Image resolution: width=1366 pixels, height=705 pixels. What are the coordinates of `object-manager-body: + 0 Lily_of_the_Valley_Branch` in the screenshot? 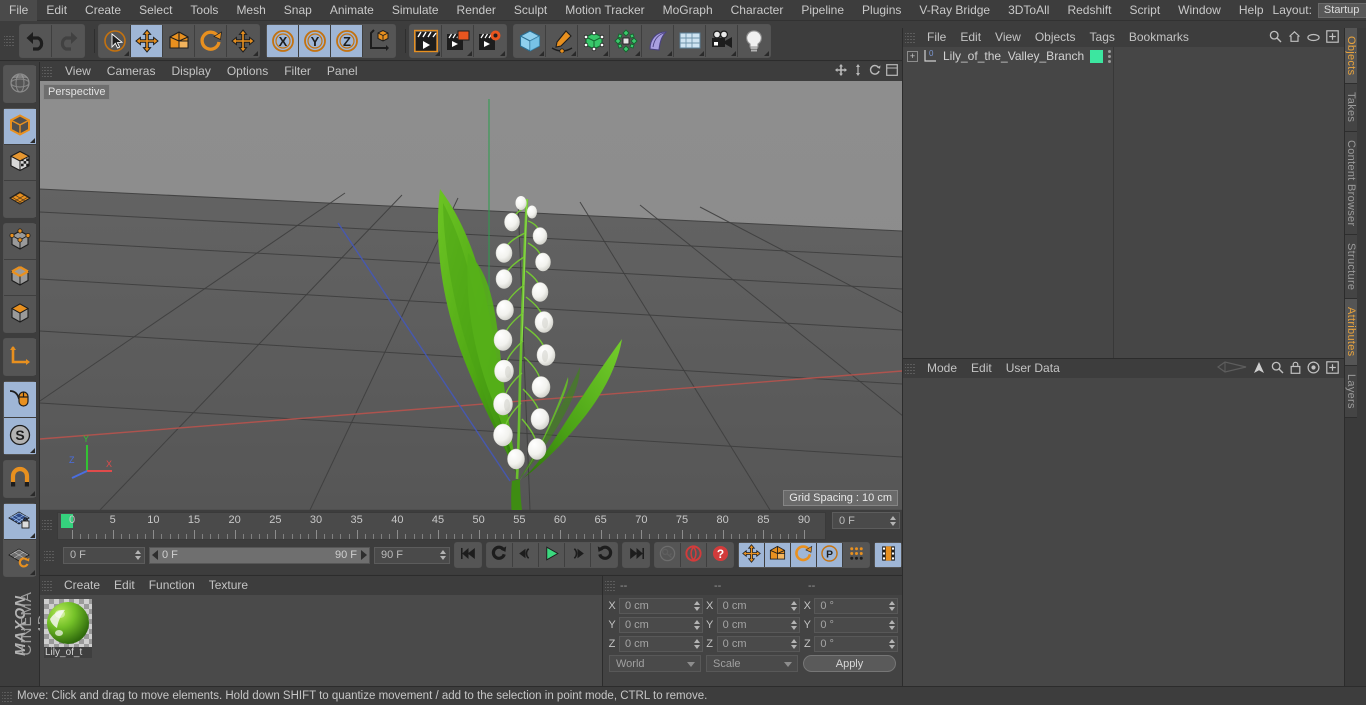 It's located at (1123, 202).